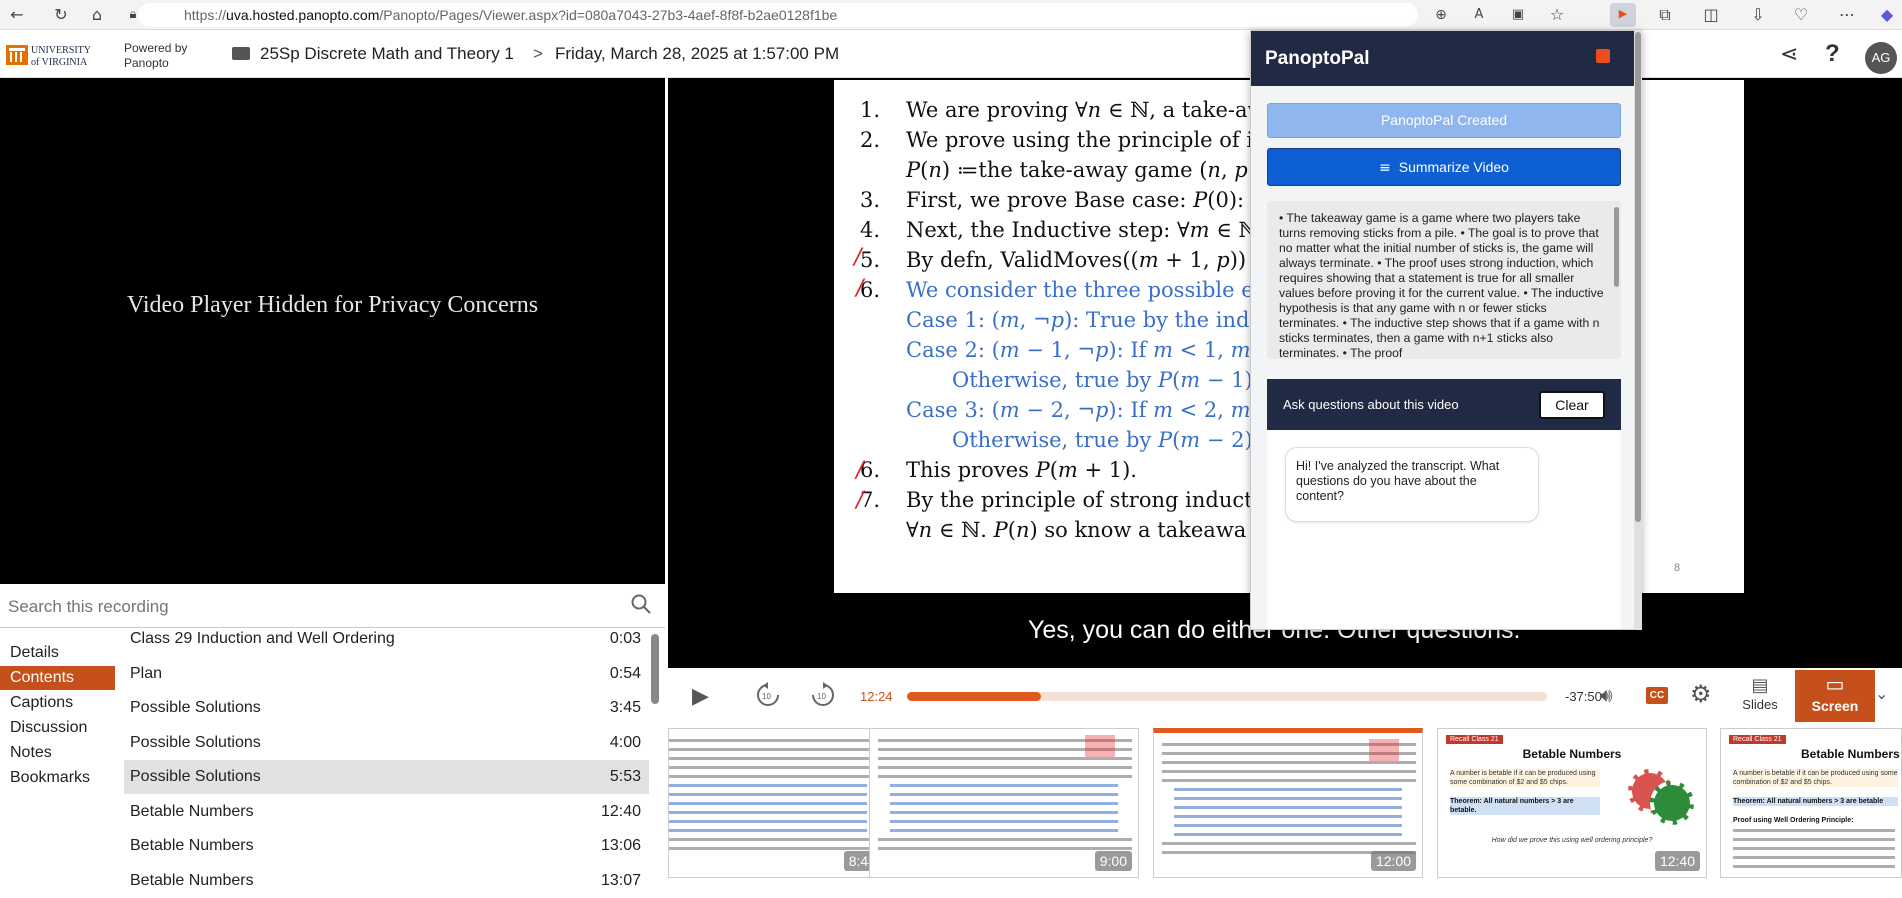 This screenshot has height=898, width=1902. What do you see at coordinates (386, 777) in the screenshot?
I see `contents-item: Possible Solutions 5:53` at bounding box center [386, 777].